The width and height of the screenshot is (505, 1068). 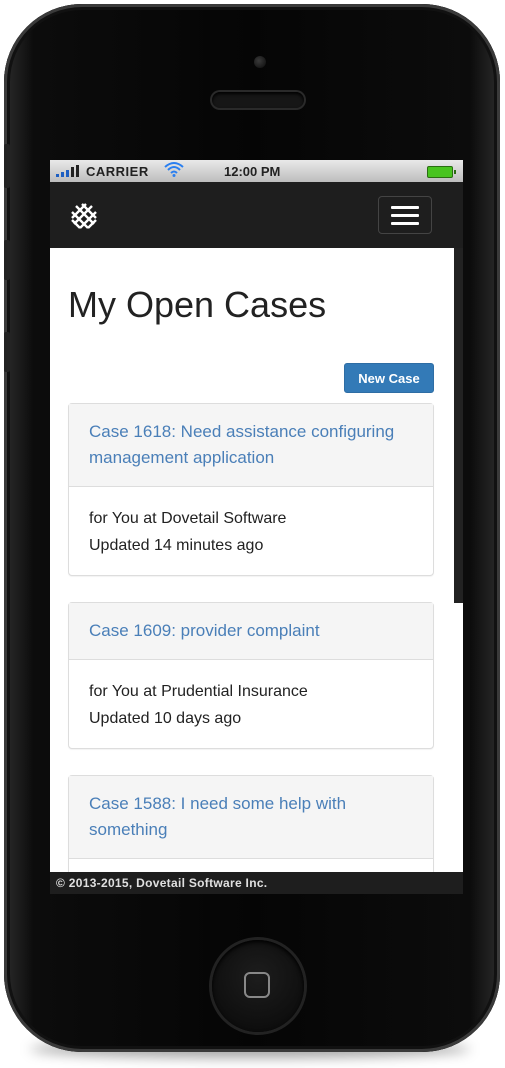 What do you see at coordinates (7, 260) in the screenshot?
I see `volume-up-button` at bounding box center [7, 260].